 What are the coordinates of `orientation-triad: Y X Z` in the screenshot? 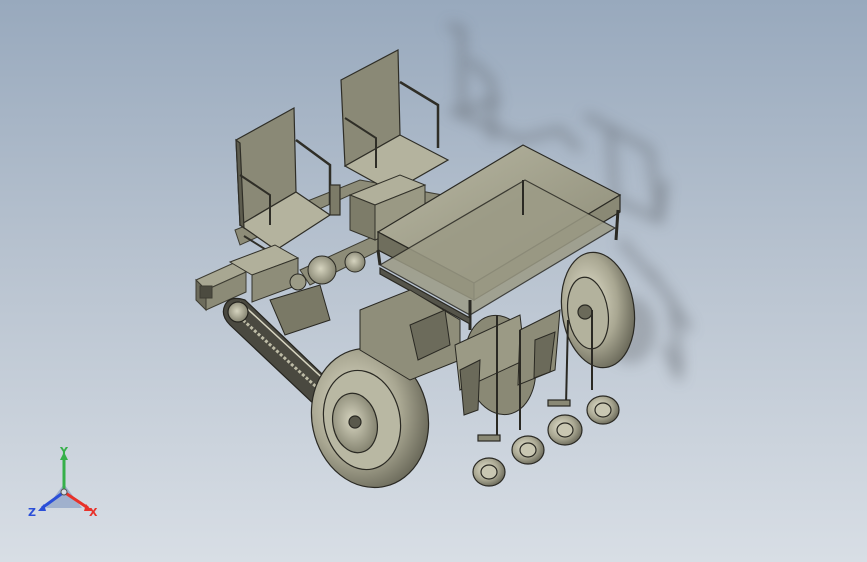 It's located at (64, 484).